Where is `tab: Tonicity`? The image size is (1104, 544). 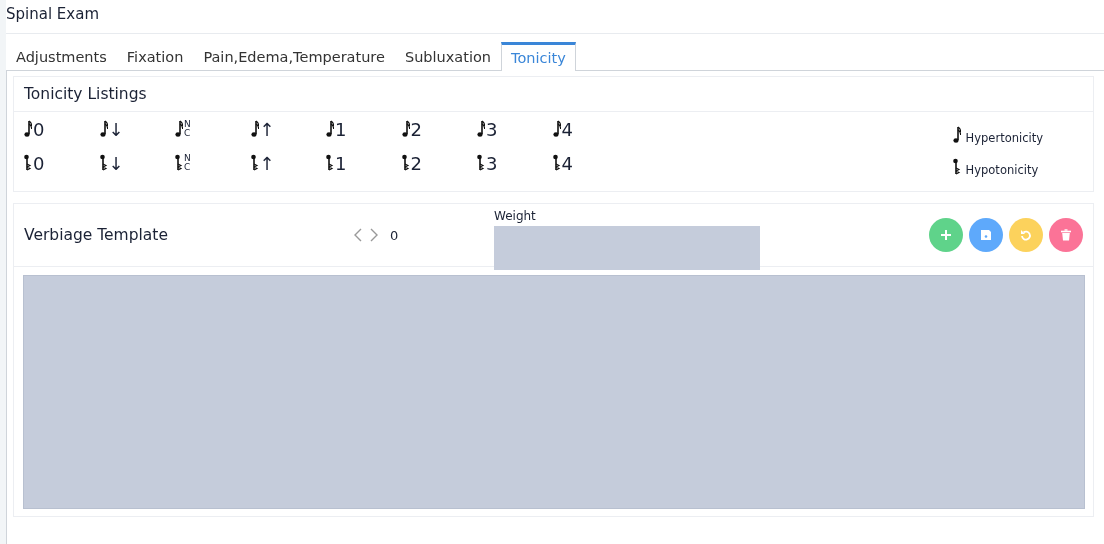 tab: Tonicity is located at coordinates (538, 56).